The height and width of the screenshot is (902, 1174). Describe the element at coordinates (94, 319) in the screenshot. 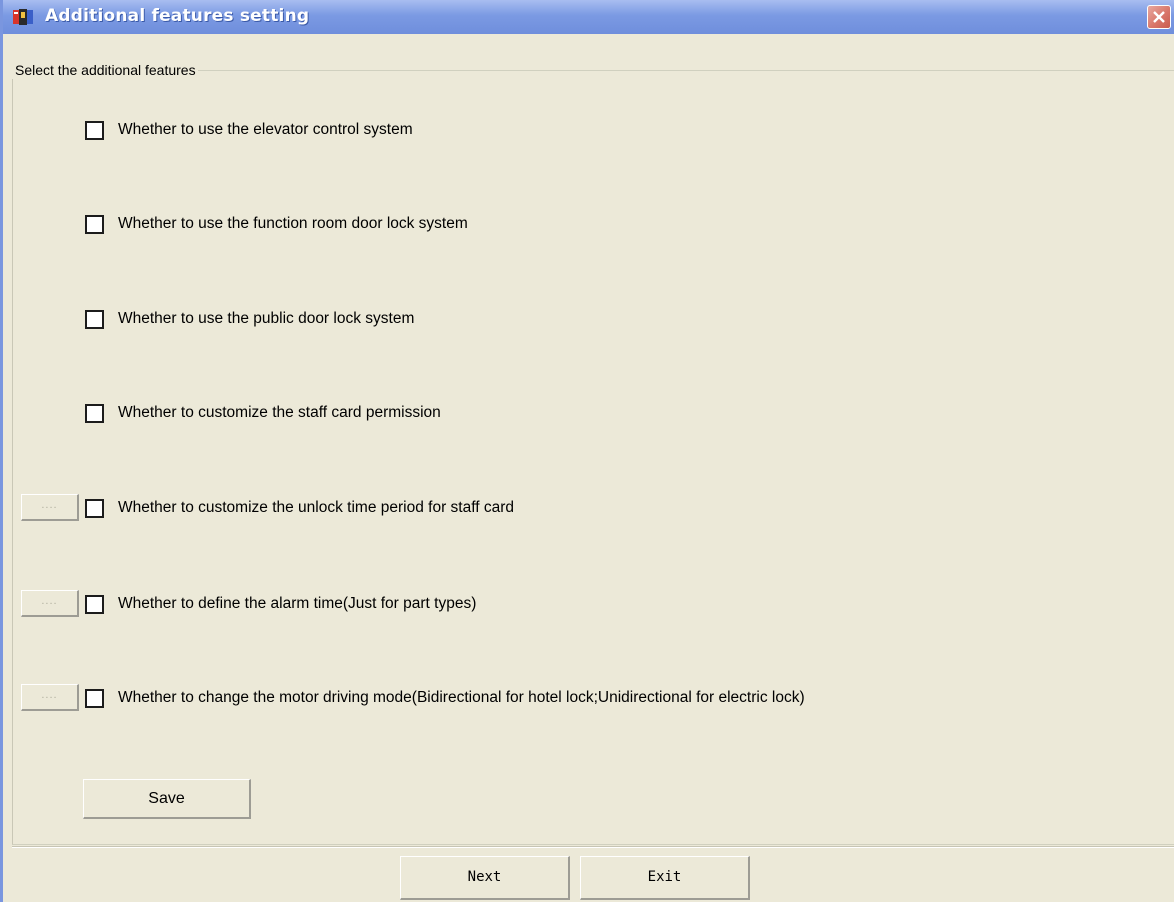

I see `checkbox-public-door` at that location.